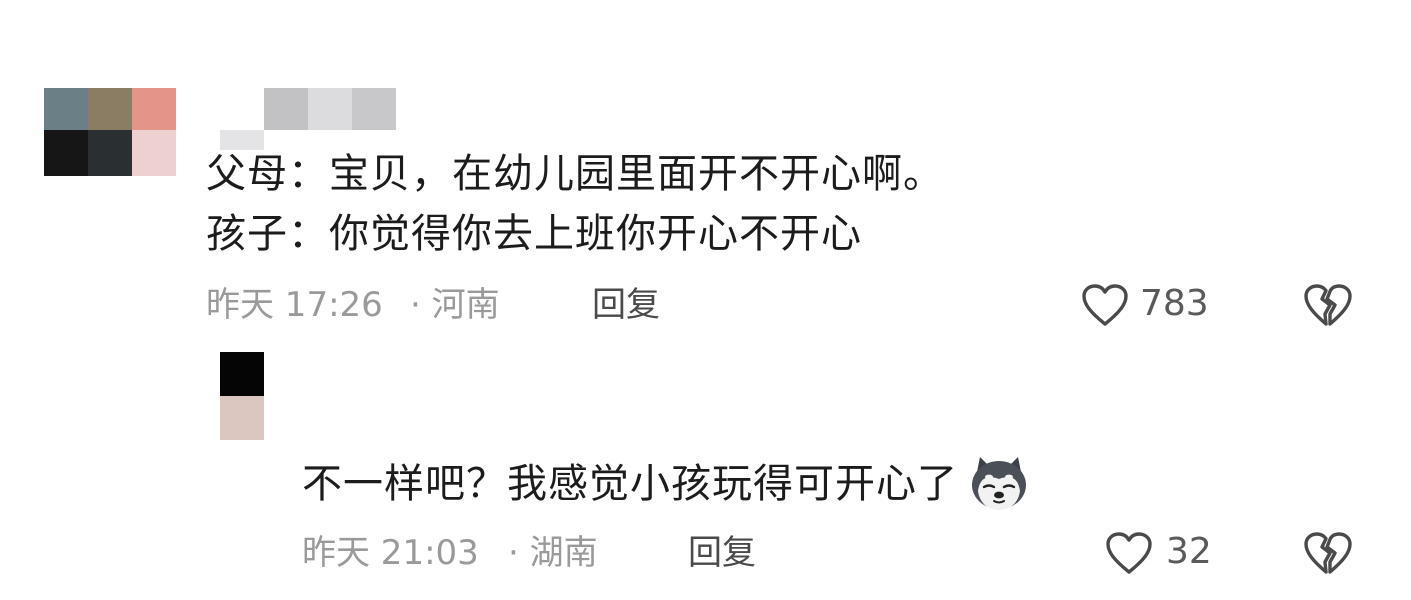  What do you see at coordinates (534, 234) in the screenshot?
I see `comment-text-line-2: 孩子：你觉得你去上班你开心不开心` at bounding box center [534, 234].